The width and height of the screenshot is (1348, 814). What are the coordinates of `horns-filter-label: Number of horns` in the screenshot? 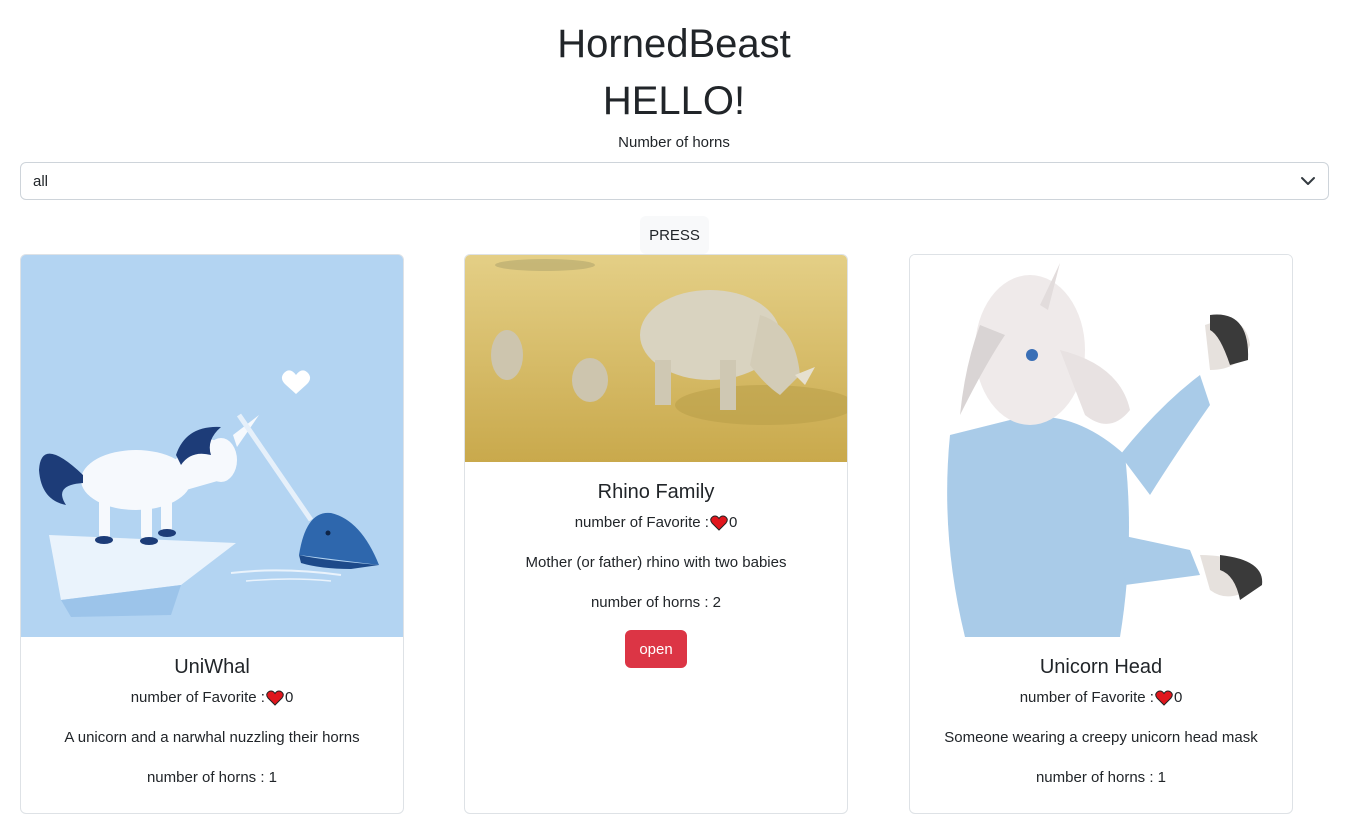 It's located at (674, 142).